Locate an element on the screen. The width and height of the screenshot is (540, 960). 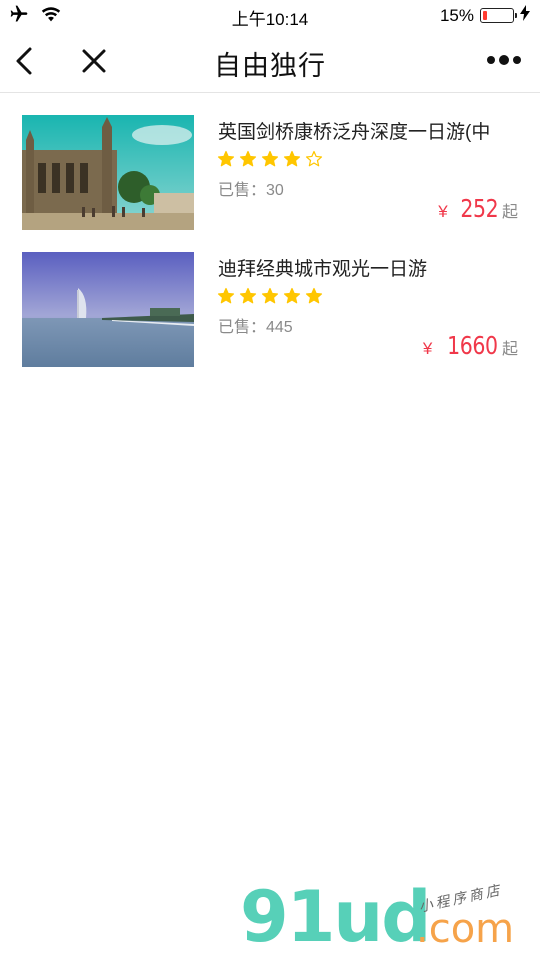
watermark-domain: .com is located at coordinates (465, 929).